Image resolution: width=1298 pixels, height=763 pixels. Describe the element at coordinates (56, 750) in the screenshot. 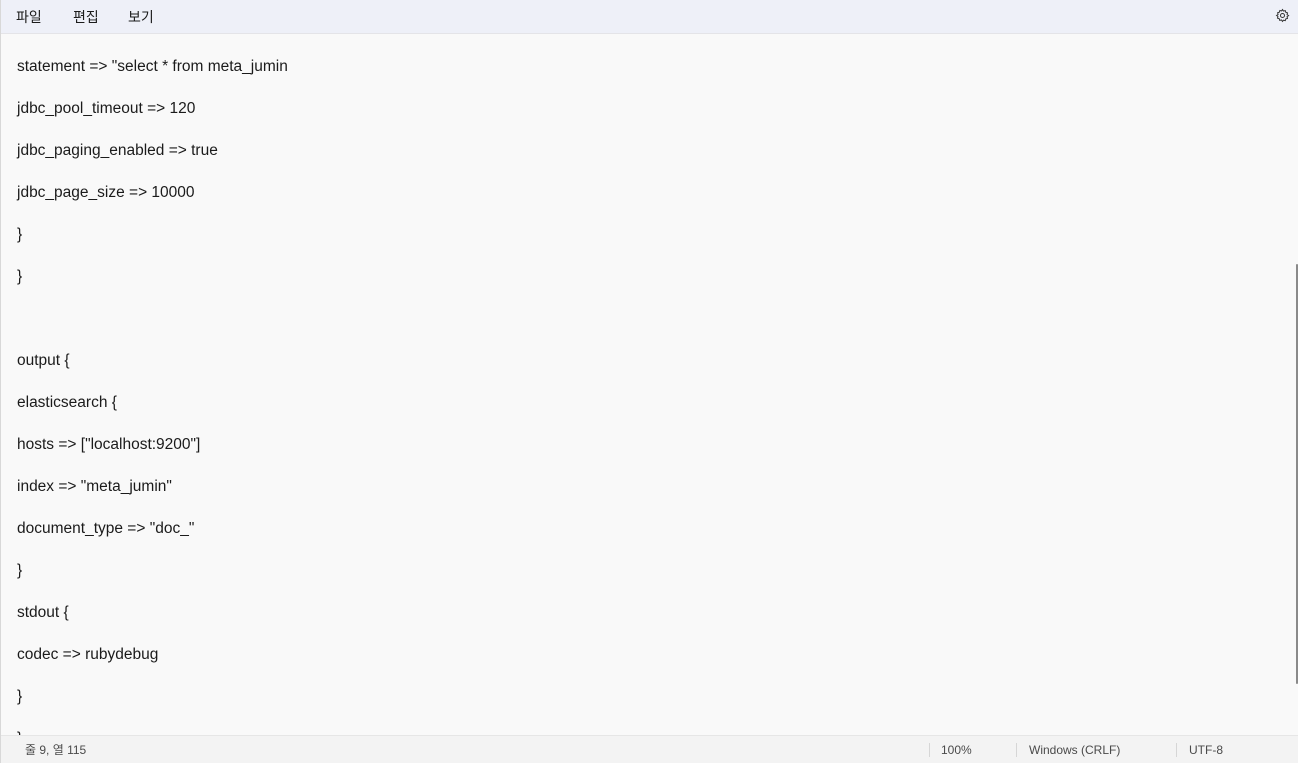

I see `cursor-position: 줄 9, 열 115` at that location.